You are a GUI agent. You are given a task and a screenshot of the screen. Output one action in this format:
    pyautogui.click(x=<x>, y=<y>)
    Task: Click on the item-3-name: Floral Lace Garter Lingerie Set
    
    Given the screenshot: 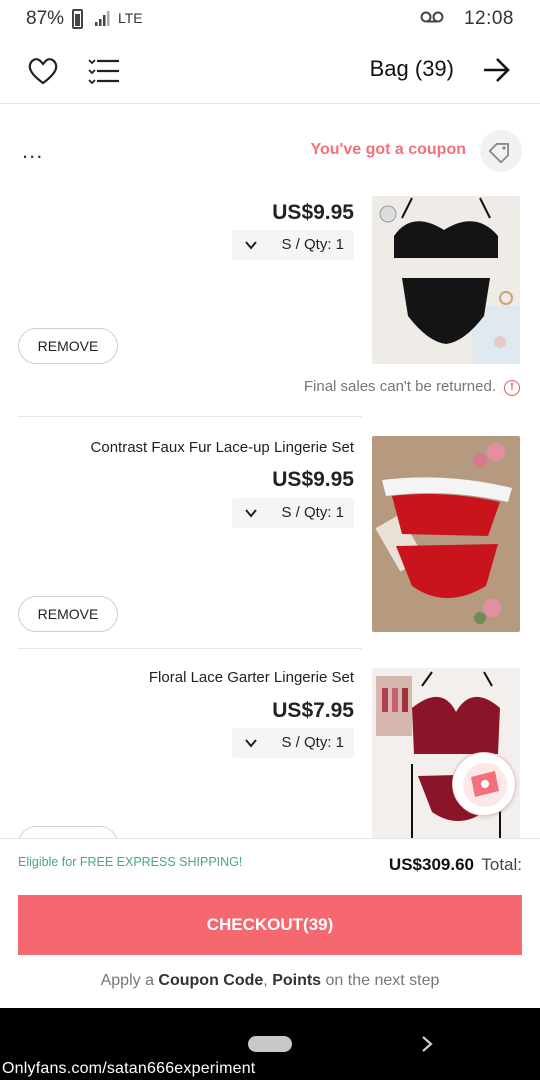 What is the action you would take?
    pyautogui.click(x=251, y=677)
    